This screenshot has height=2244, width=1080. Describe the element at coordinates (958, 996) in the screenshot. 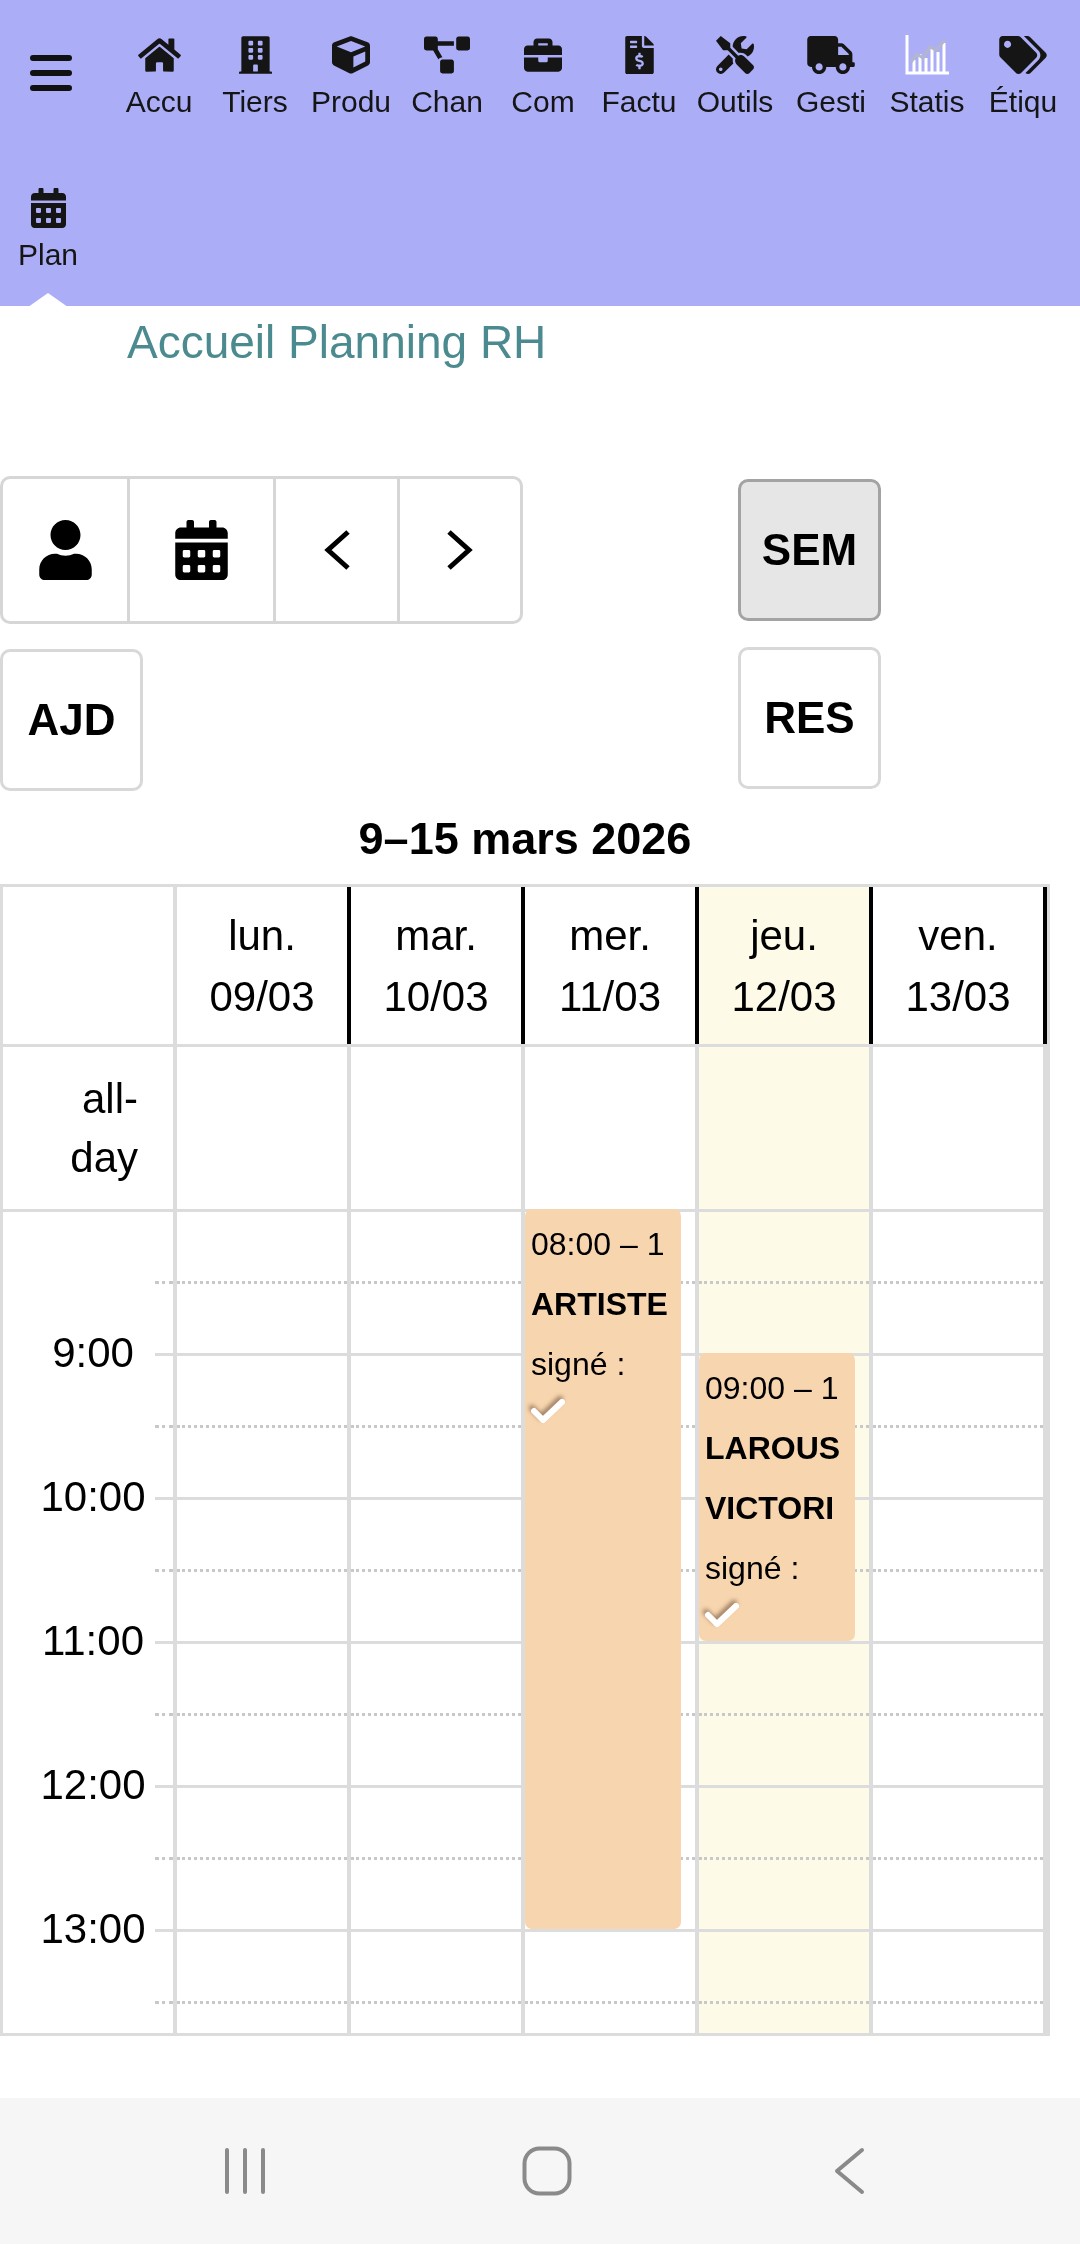

I see `date-label: 13/03` at that location.